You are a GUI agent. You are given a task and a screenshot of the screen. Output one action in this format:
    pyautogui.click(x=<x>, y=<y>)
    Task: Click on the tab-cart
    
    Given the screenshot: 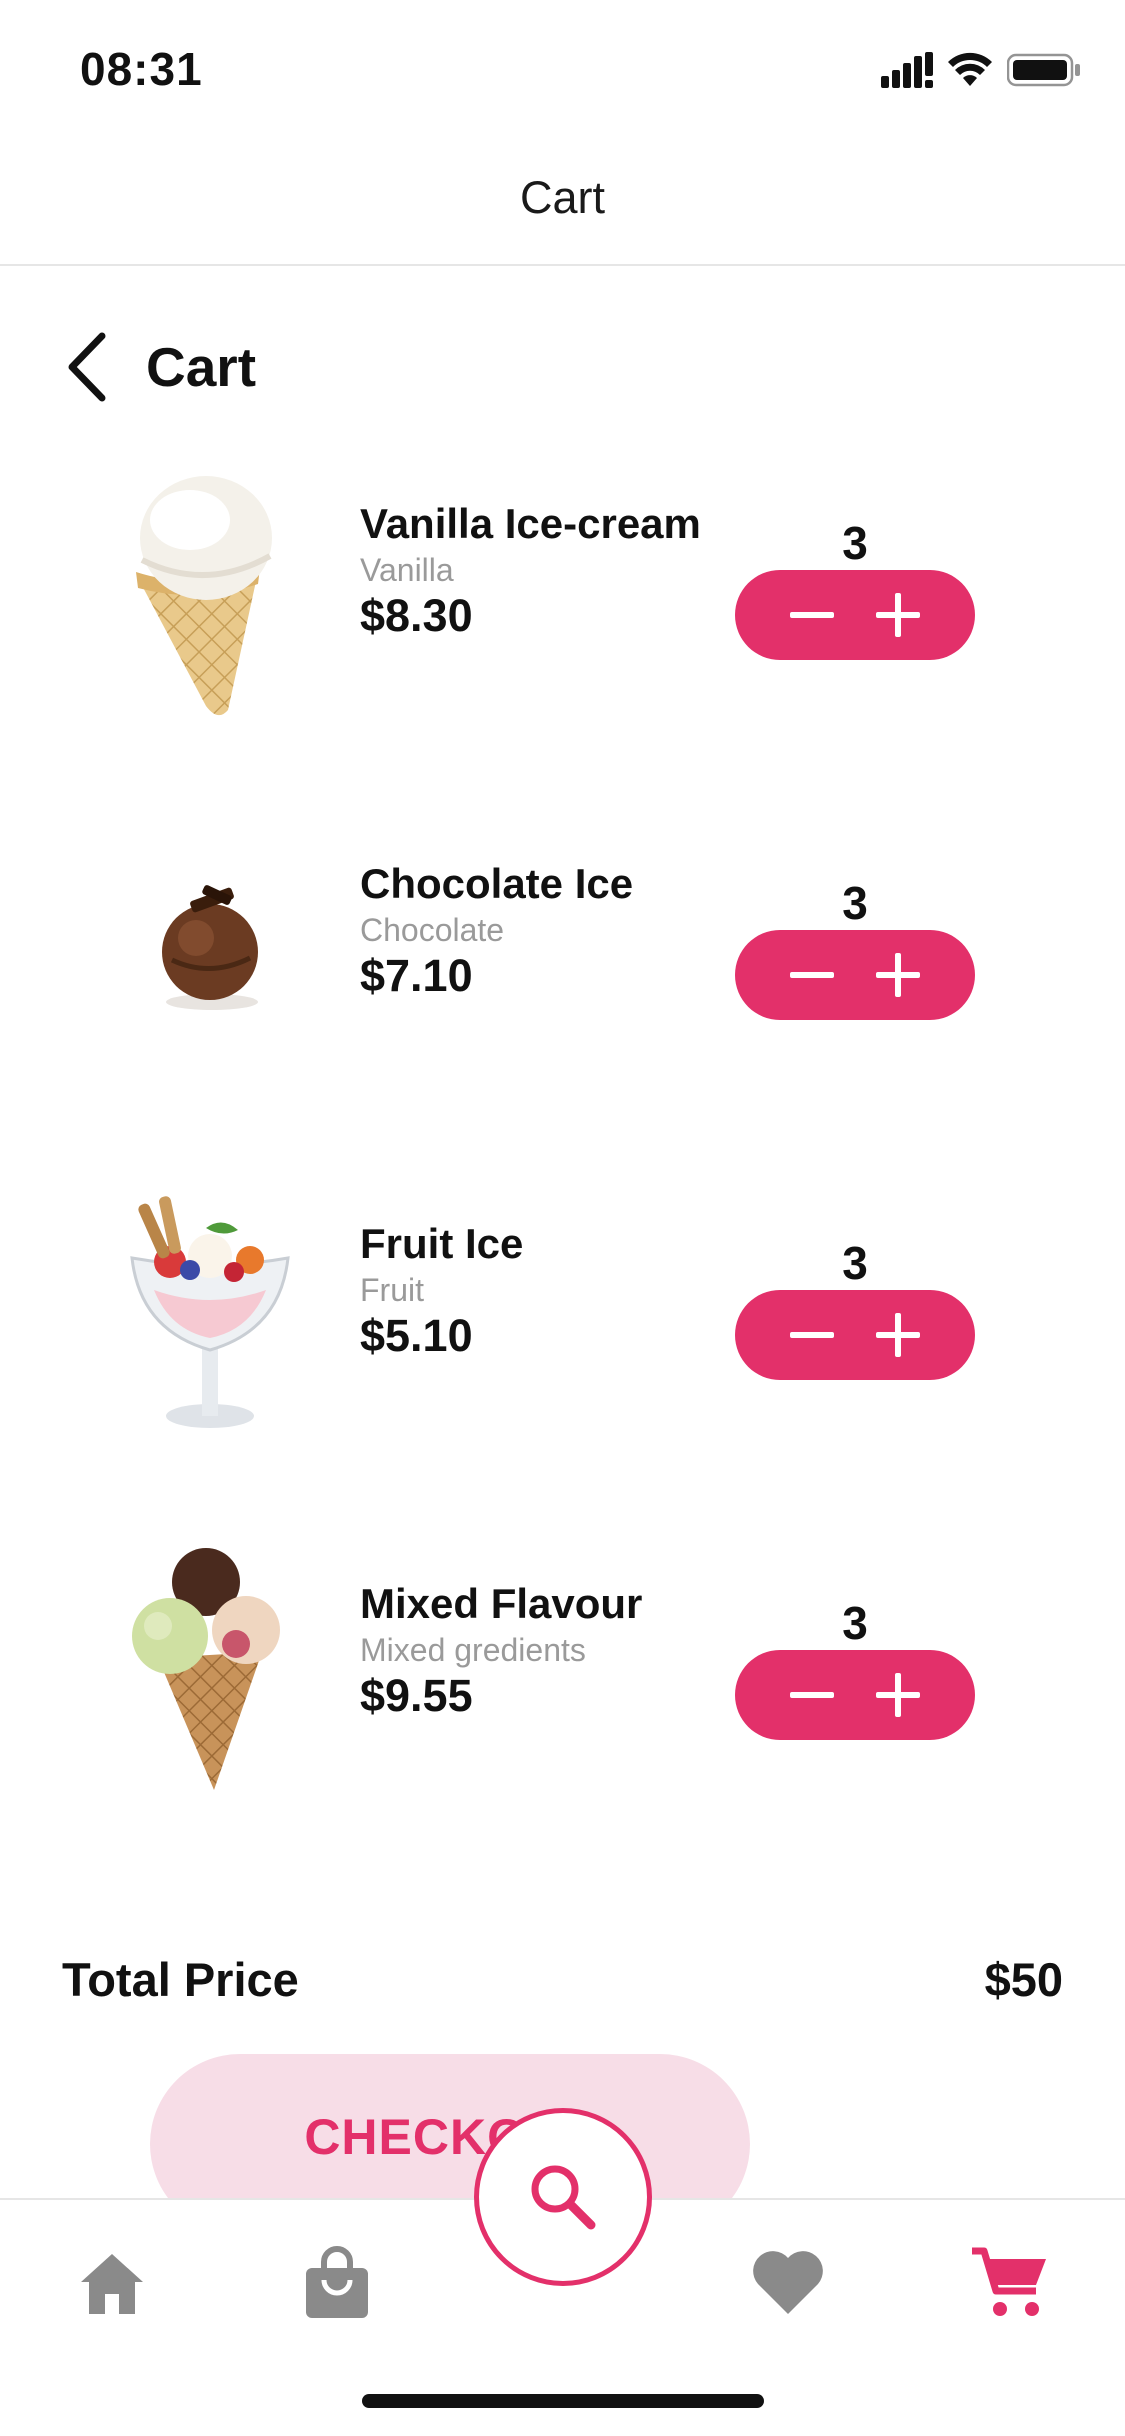 What is the action you would take?
    pyautogui.click(x=1010, y=2283)
    